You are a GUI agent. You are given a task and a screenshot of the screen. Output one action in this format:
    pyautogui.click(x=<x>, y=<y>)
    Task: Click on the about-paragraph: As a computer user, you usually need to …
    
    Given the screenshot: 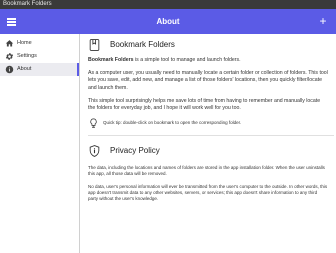 What is the action you would take?
    pyautogui.click(x=208, y=80)
    